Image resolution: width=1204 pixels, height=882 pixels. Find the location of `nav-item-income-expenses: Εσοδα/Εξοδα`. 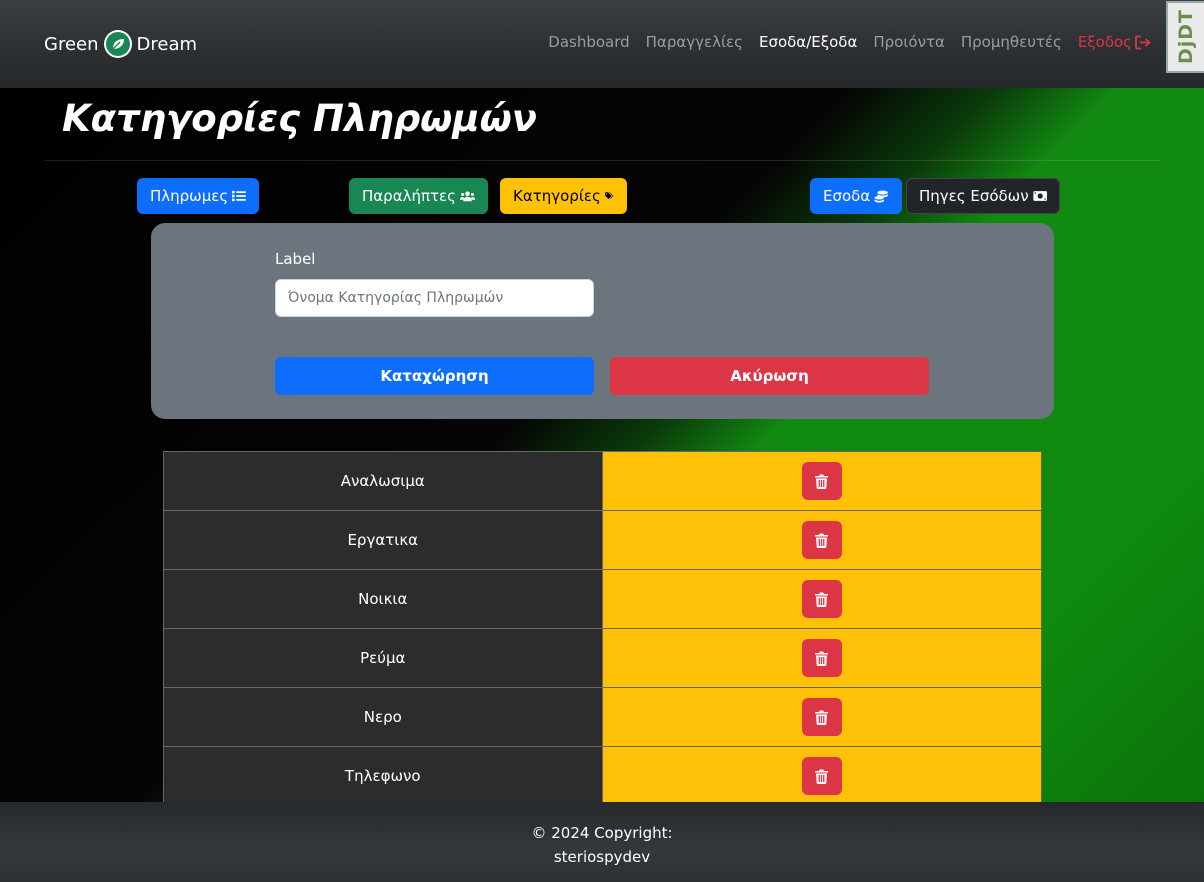

nav-item-income-expenses: Εσοδα/Εξοδα is located at coordinates (808, 42).